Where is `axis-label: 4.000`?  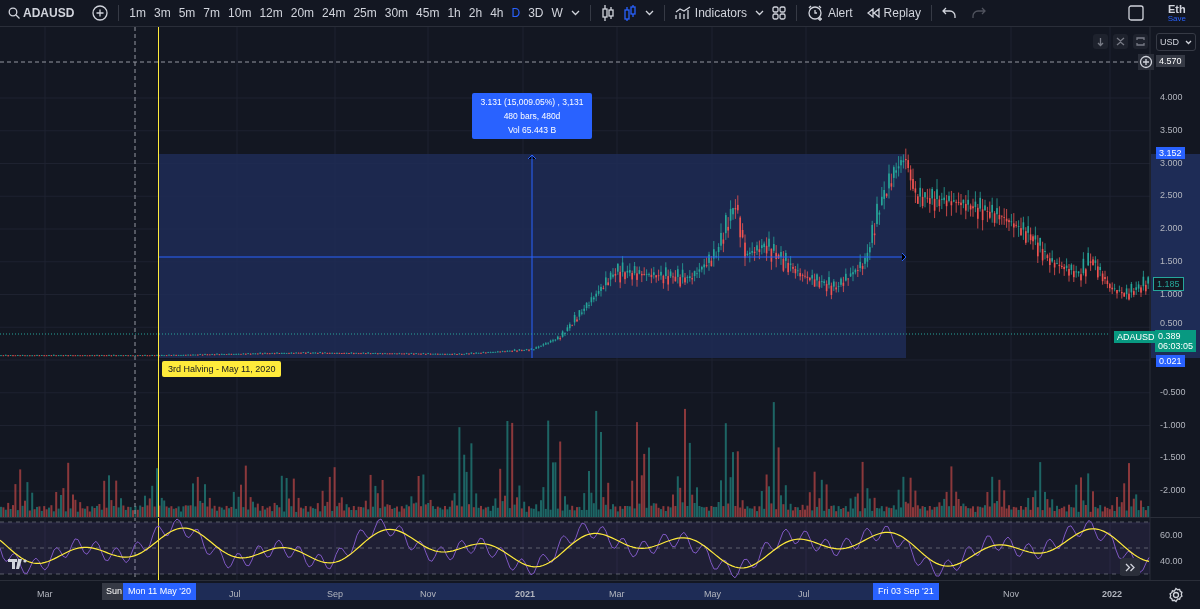
axis-label: 4.000 is located at coordinates (1171, 97).